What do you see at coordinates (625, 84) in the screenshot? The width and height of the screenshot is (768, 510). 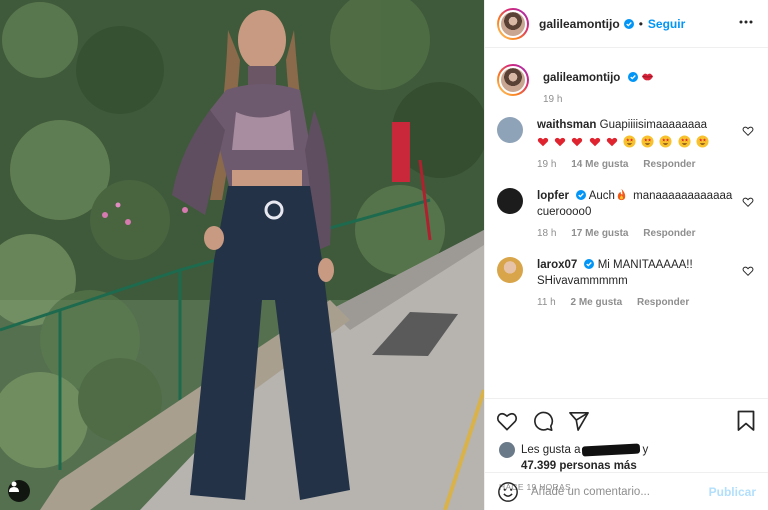 I see `caption: galileamontijo 19 h` at bounding box center [625, 84].